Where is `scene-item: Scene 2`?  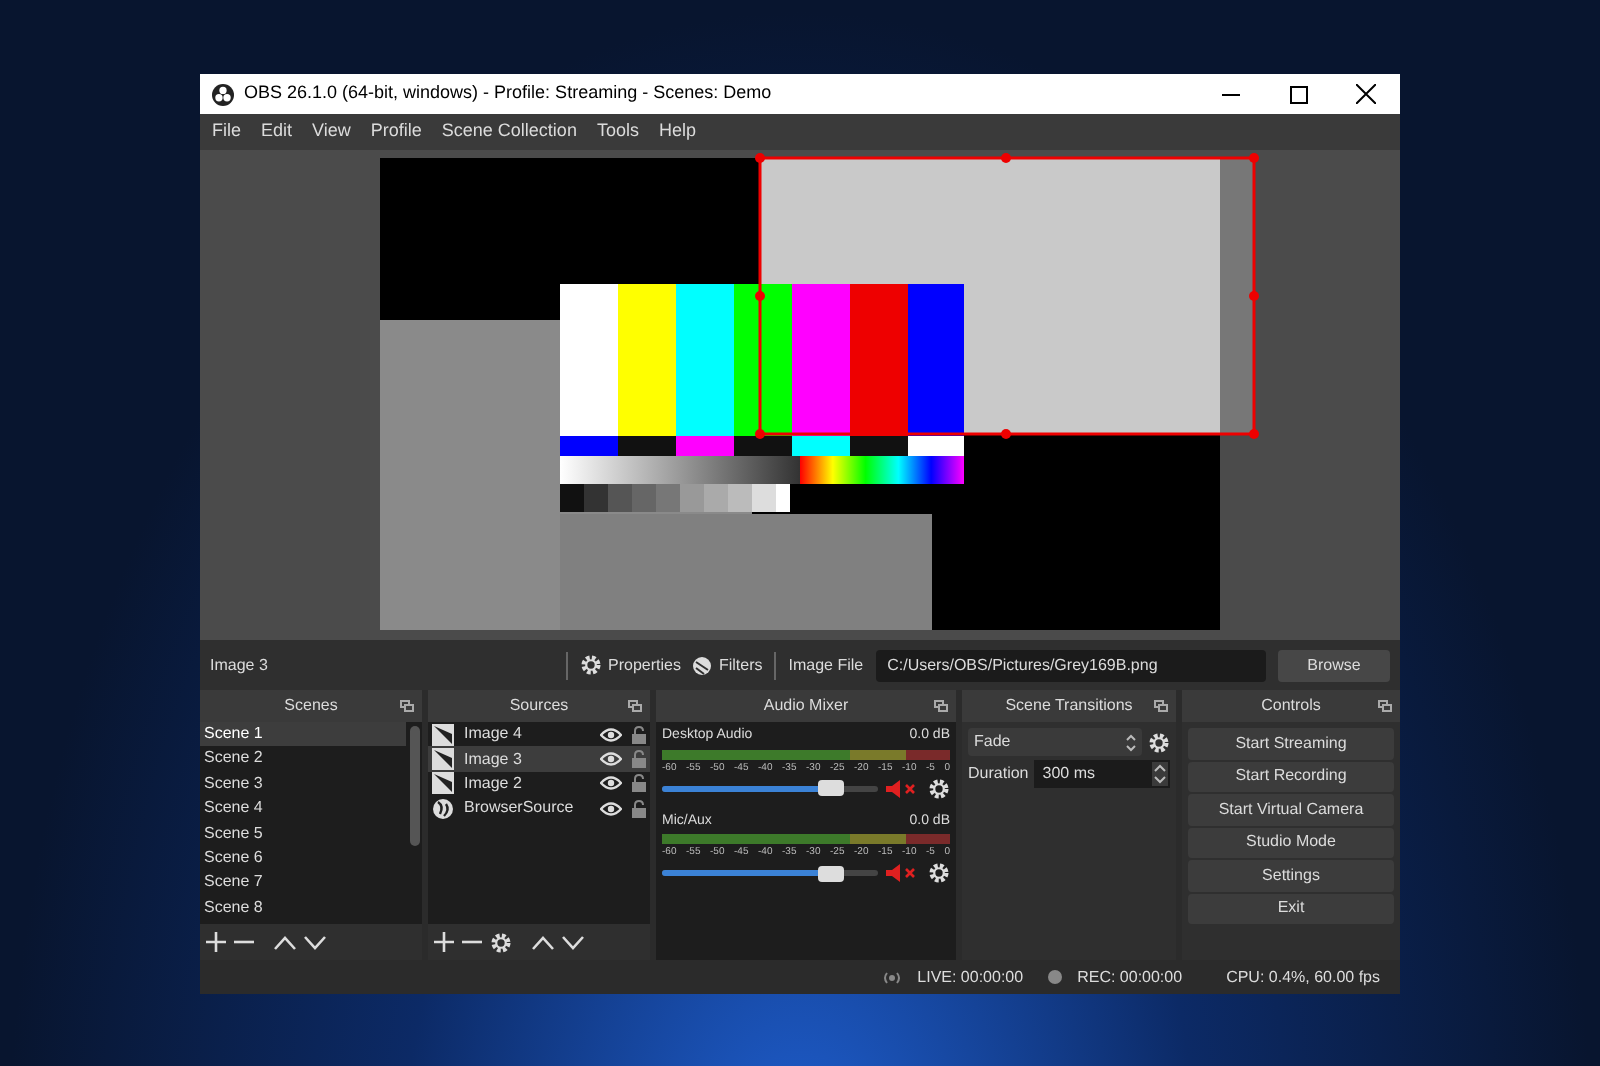
scene-item: Scene 2 is located at coordinates (303, 759).